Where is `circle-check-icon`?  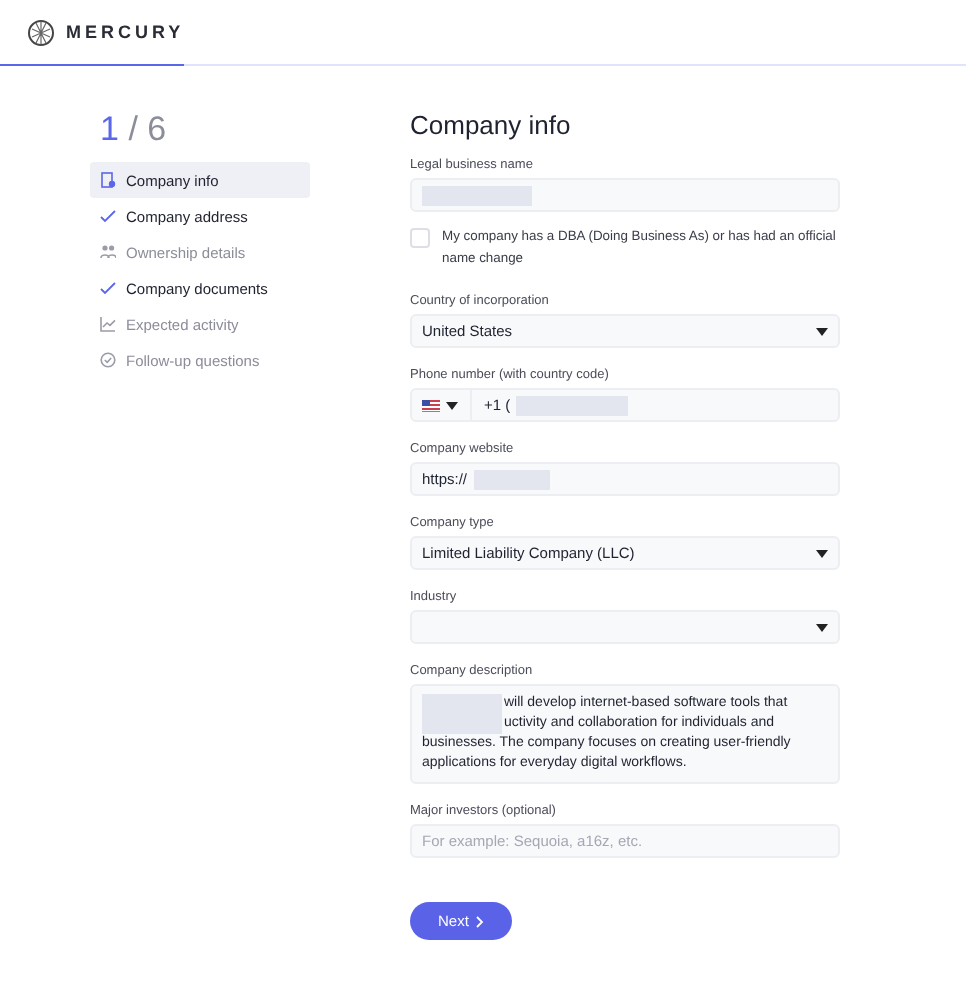 circle-check-icon is located at coordinates (108, 360).